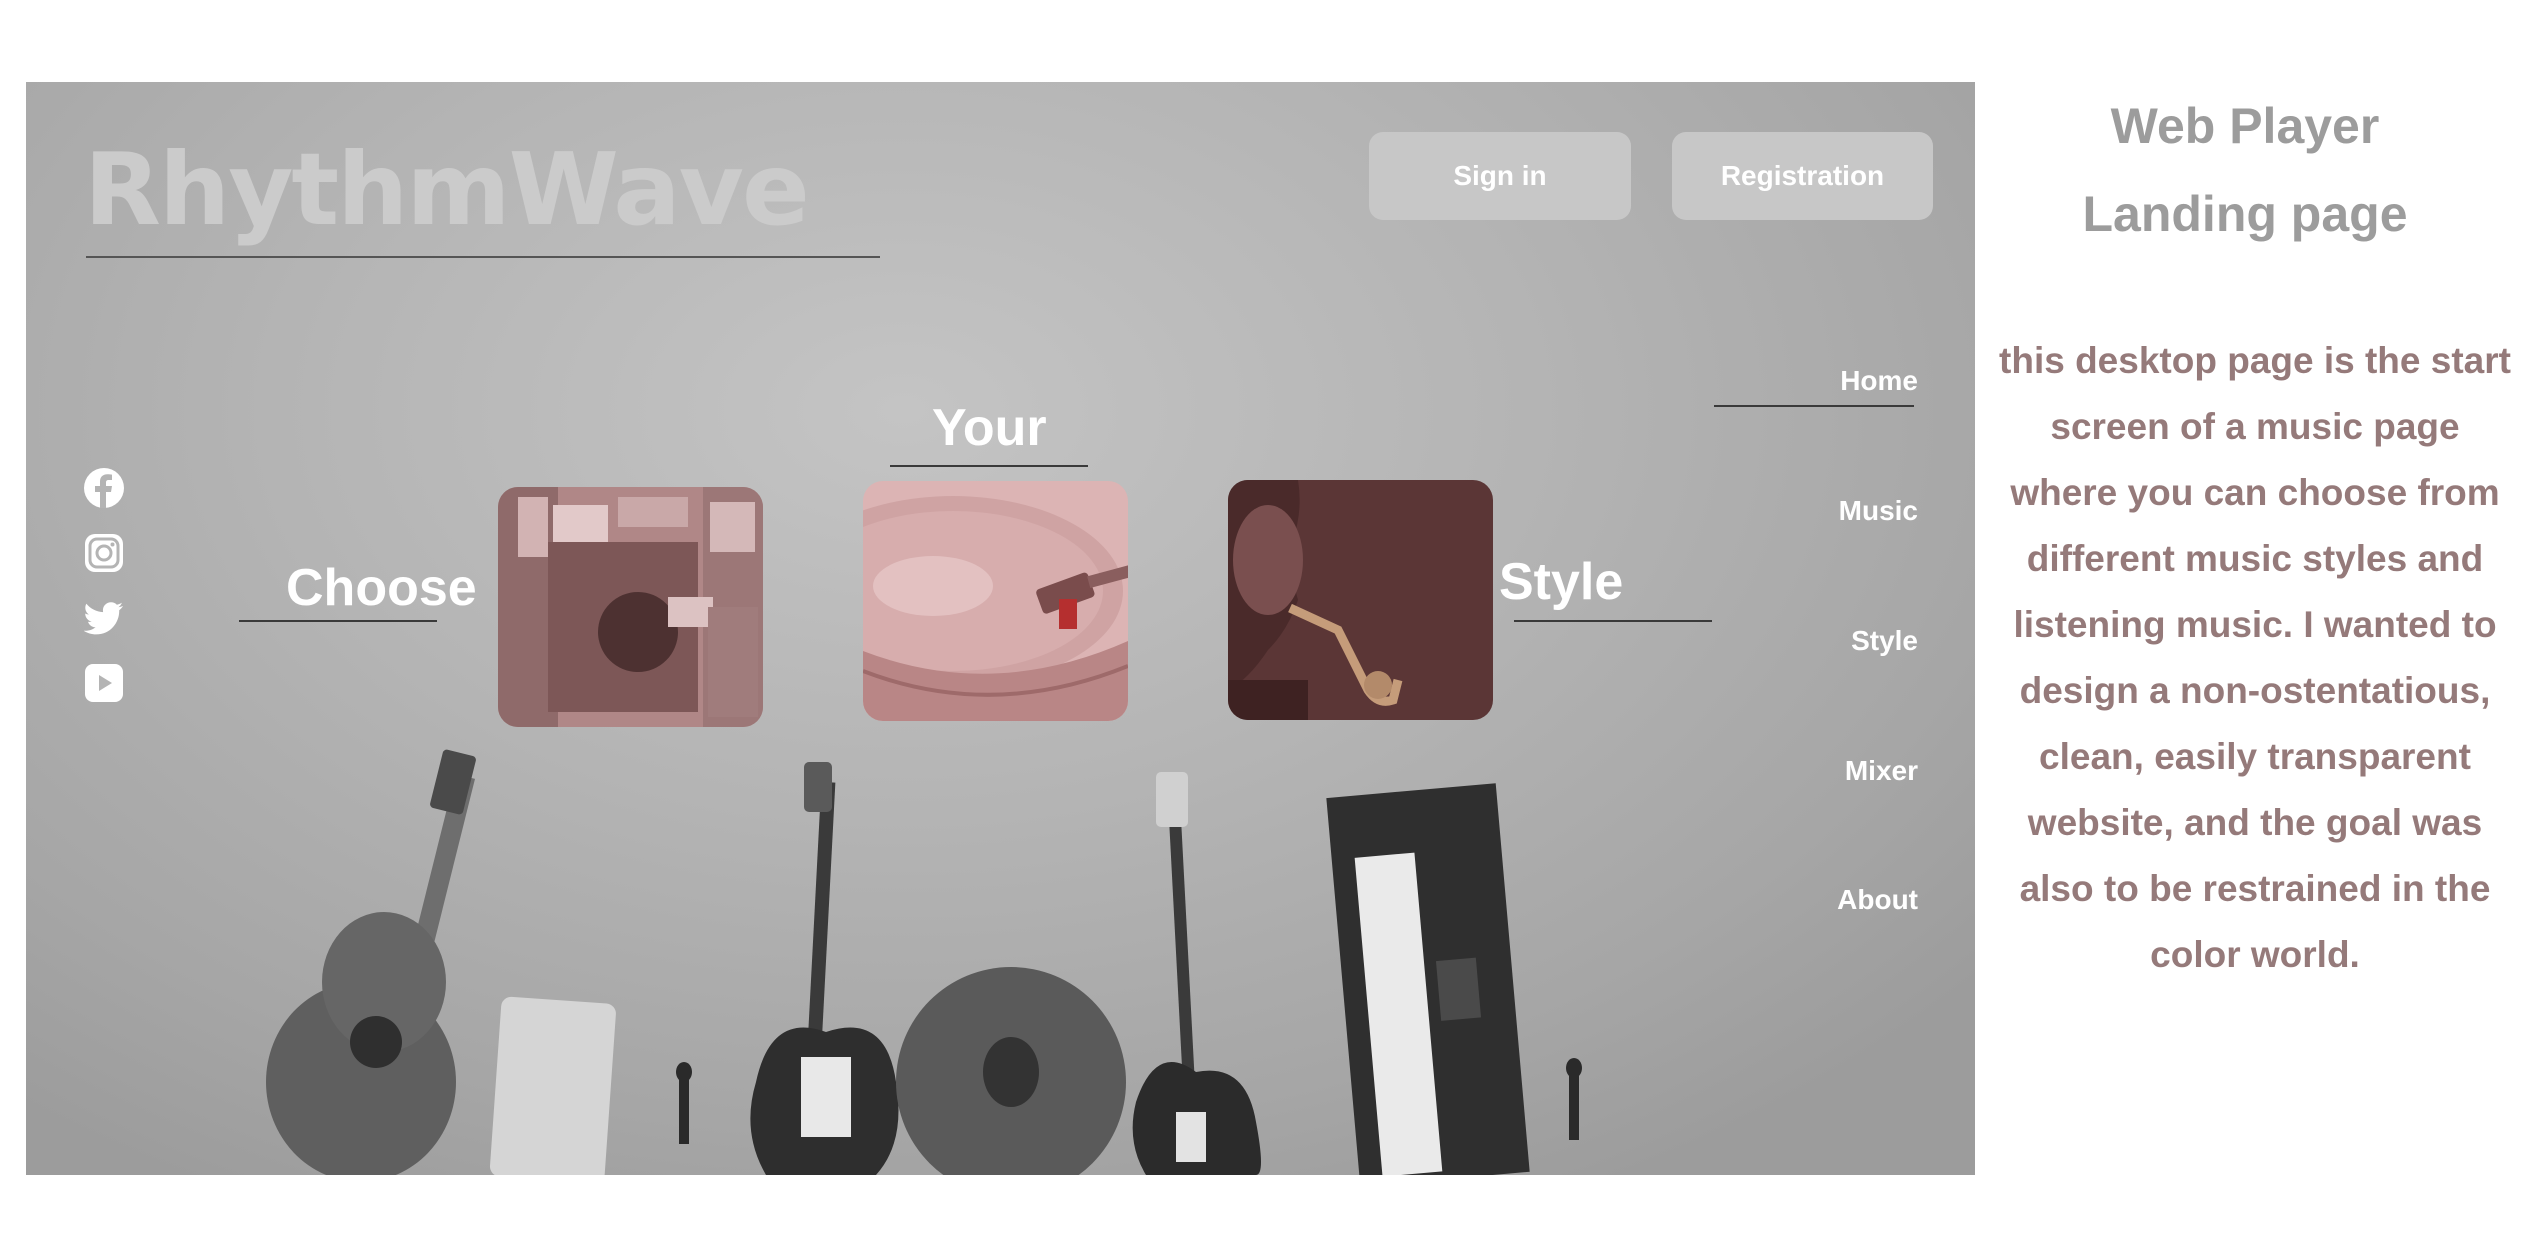 Image resolution: width=2526 pixels, height=1245 pixels. Describe the element at coordinates (104, 683) in the screenshot. I see `youtube-icon` at that location.